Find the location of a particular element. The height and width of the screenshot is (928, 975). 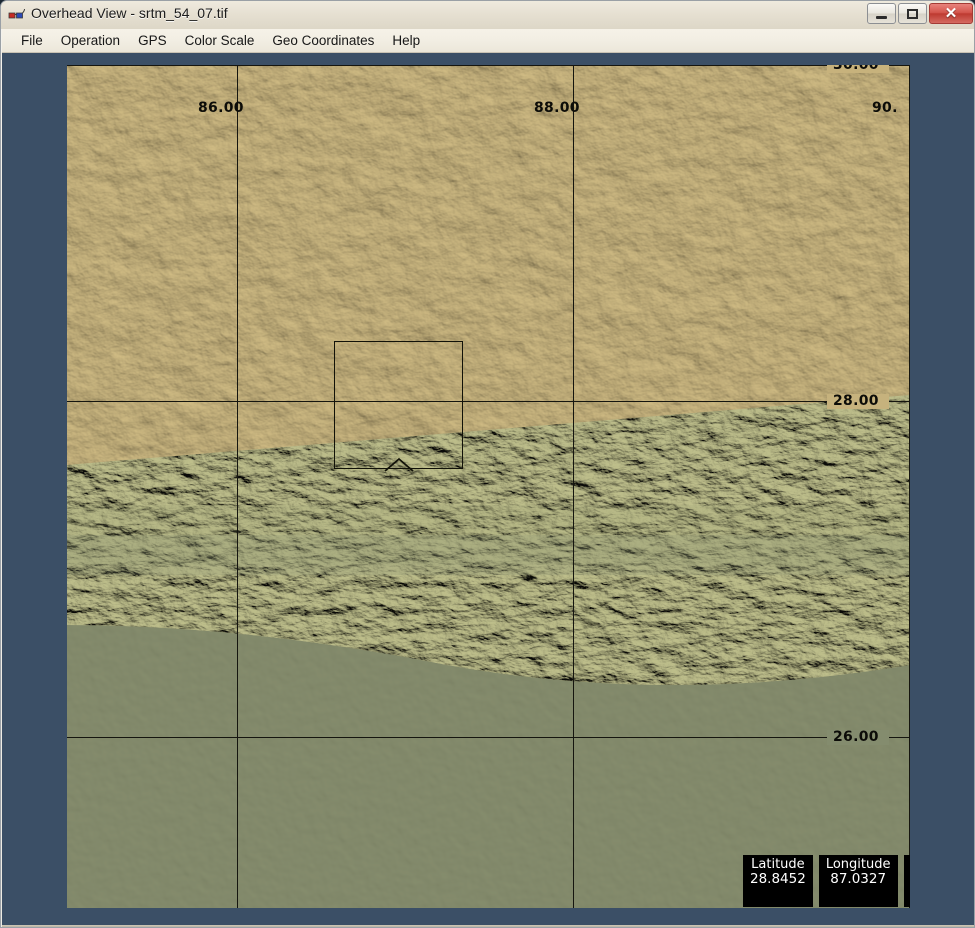

camera-position-caret-icon is located at coordinates (399, 465).